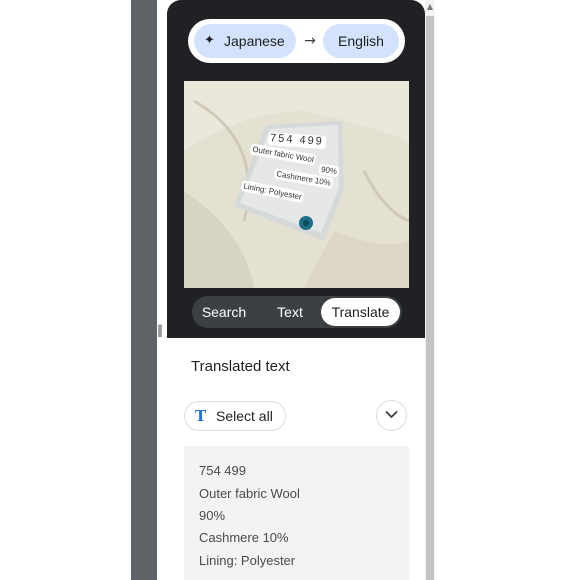 This screenshot has height=580, width=580. I want to click on expand-button, so click(391, 415).